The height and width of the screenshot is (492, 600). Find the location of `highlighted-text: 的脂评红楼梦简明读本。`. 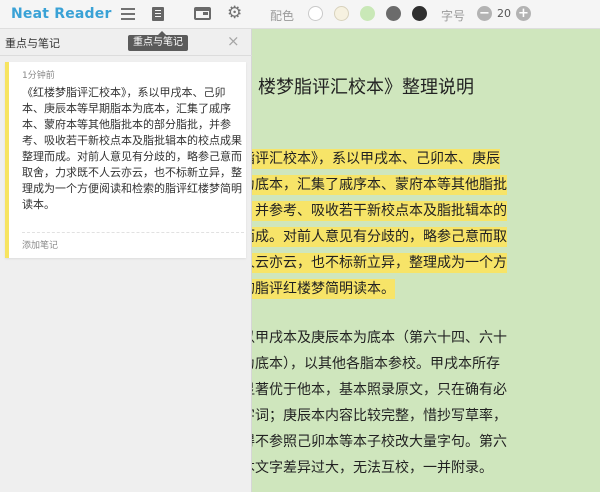

highlighted-text: 的脂评红楼梦简明读本。 is located at coordinates (323, 289).